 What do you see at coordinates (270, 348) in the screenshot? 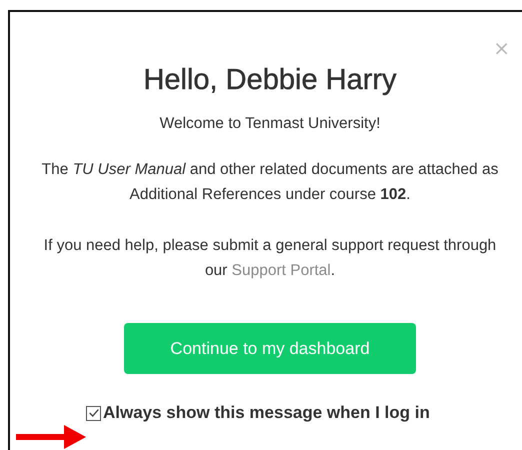
I see `continue-button: Continue to my dashboard` at bounding box center [270, 348].